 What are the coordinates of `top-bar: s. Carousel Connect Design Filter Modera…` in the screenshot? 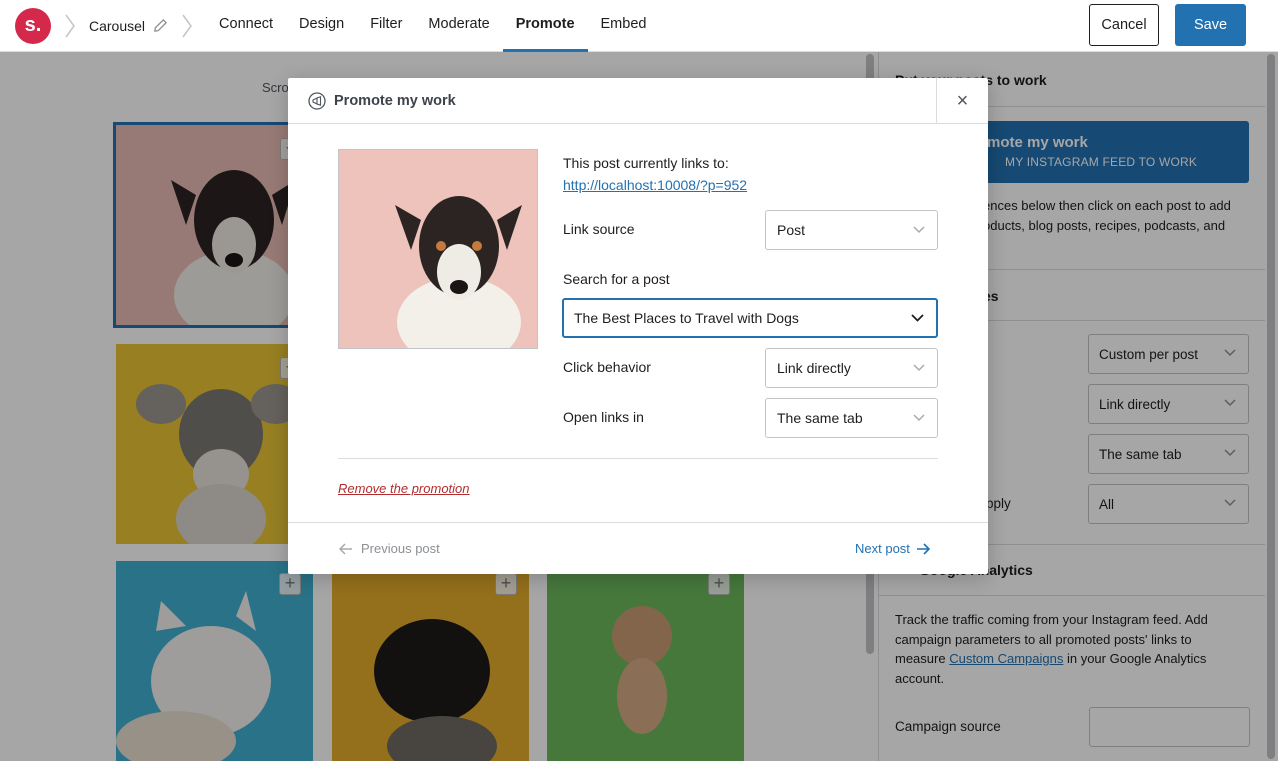 It's located at (639, 26).